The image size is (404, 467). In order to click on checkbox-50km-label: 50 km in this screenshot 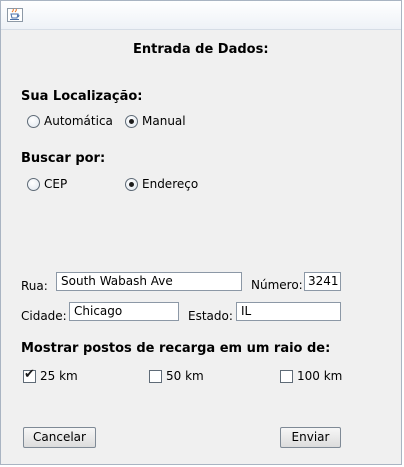, I will do `click(185, 376)`.